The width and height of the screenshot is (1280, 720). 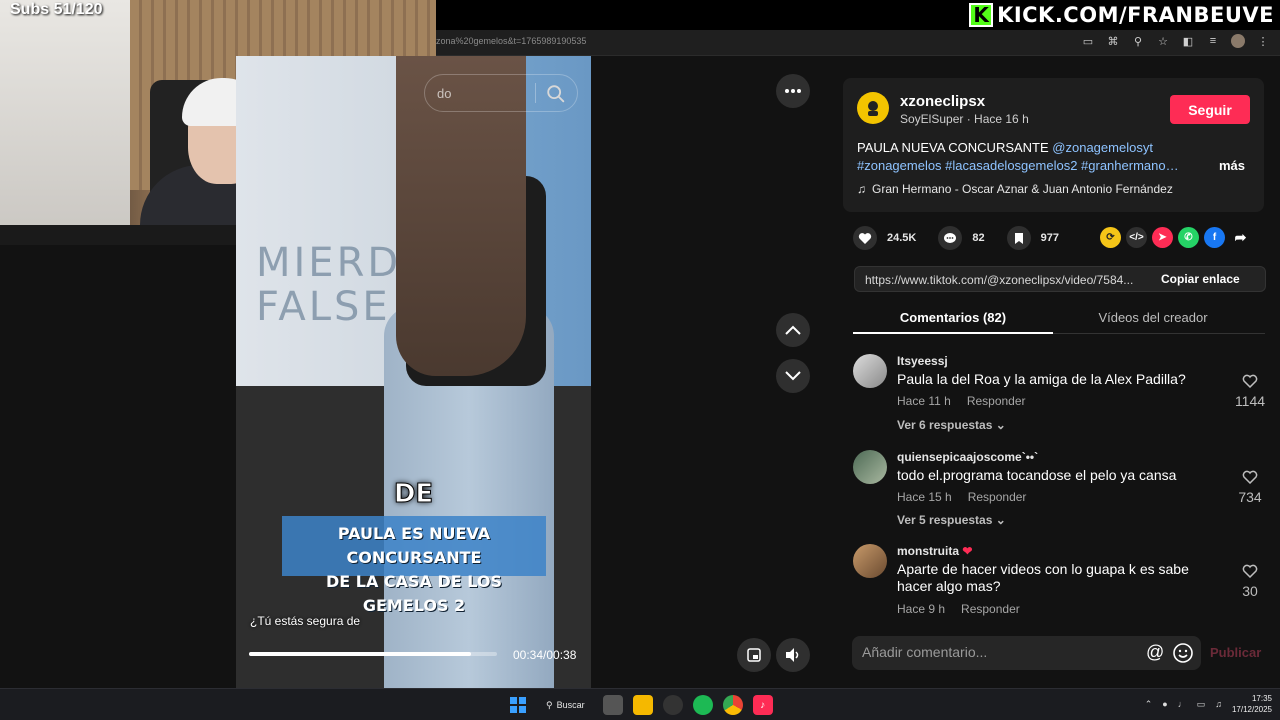 I want to click on webcam-door, so click(x=65, y=122).